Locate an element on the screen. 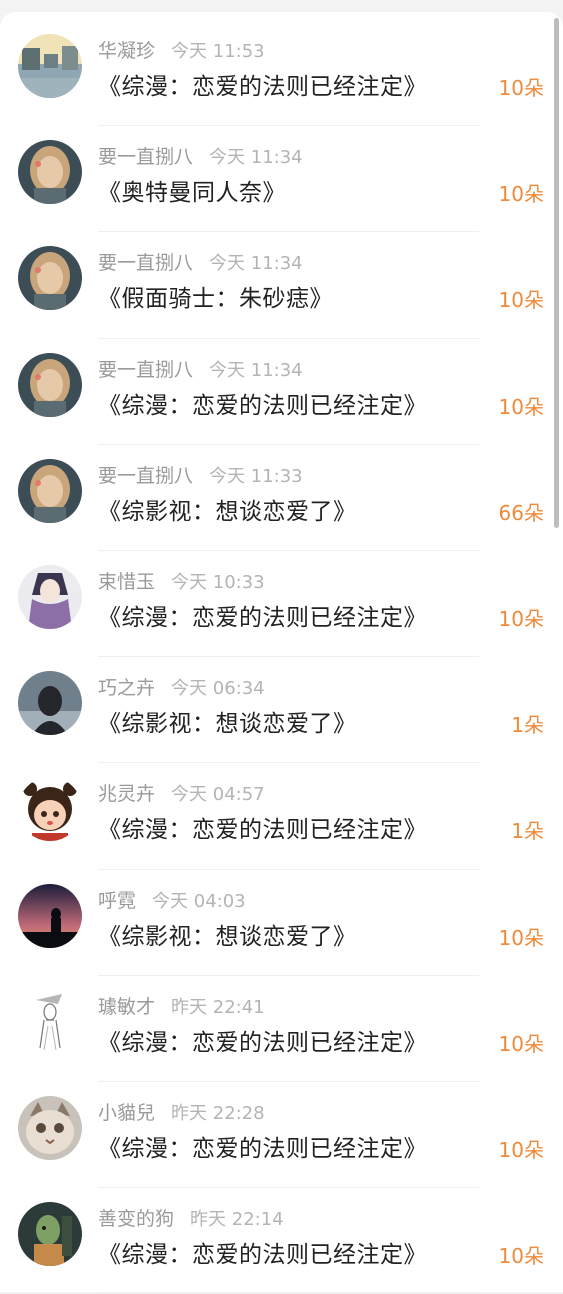 This screenshot has height=1294, width=563. item-meta: 小貓兒 昨天 22:28 is located at coordinates (181, 1111).